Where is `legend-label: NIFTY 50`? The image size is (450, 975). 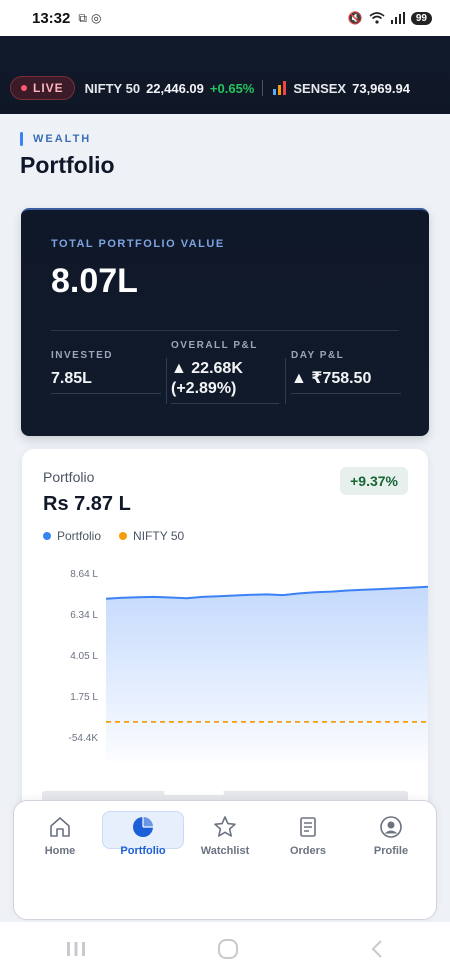
legend-label: NIFTY 50 is located at coordinates (159, 536).